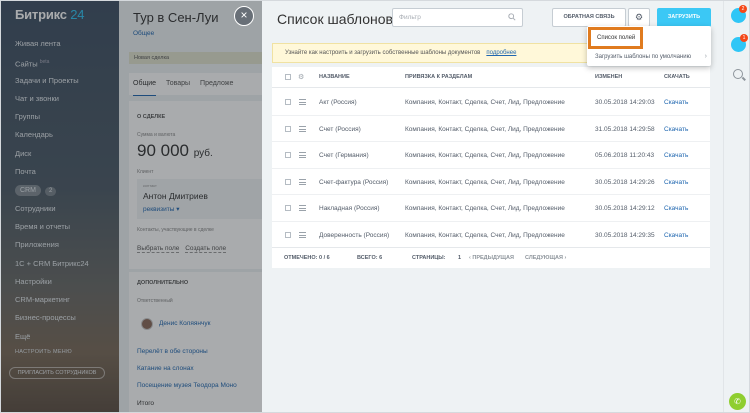  What do you see at coordinates (589, 17) in the screenshot?
I see `feedback-button: ОБРАТНАЯ СВЯЗЬ` at bounding box center [589, 17].